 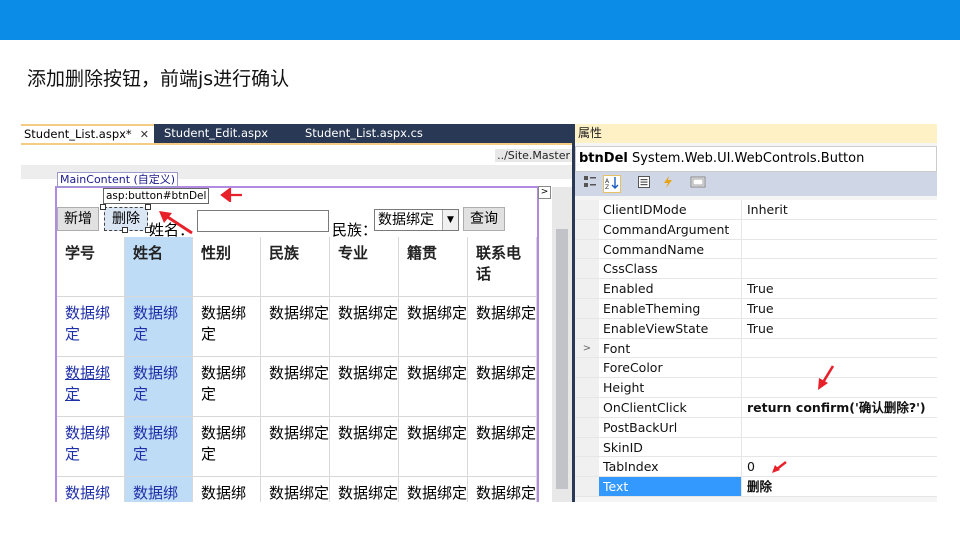 What do you see at coordinates (670, 387) in the screenshot?
I see `property-name: Height` at bounding box center [670, 387].